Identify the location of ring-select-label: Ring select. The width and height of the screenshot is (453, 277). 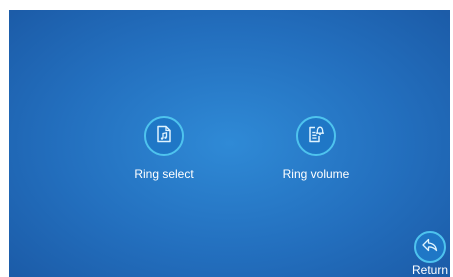
(164, 174).